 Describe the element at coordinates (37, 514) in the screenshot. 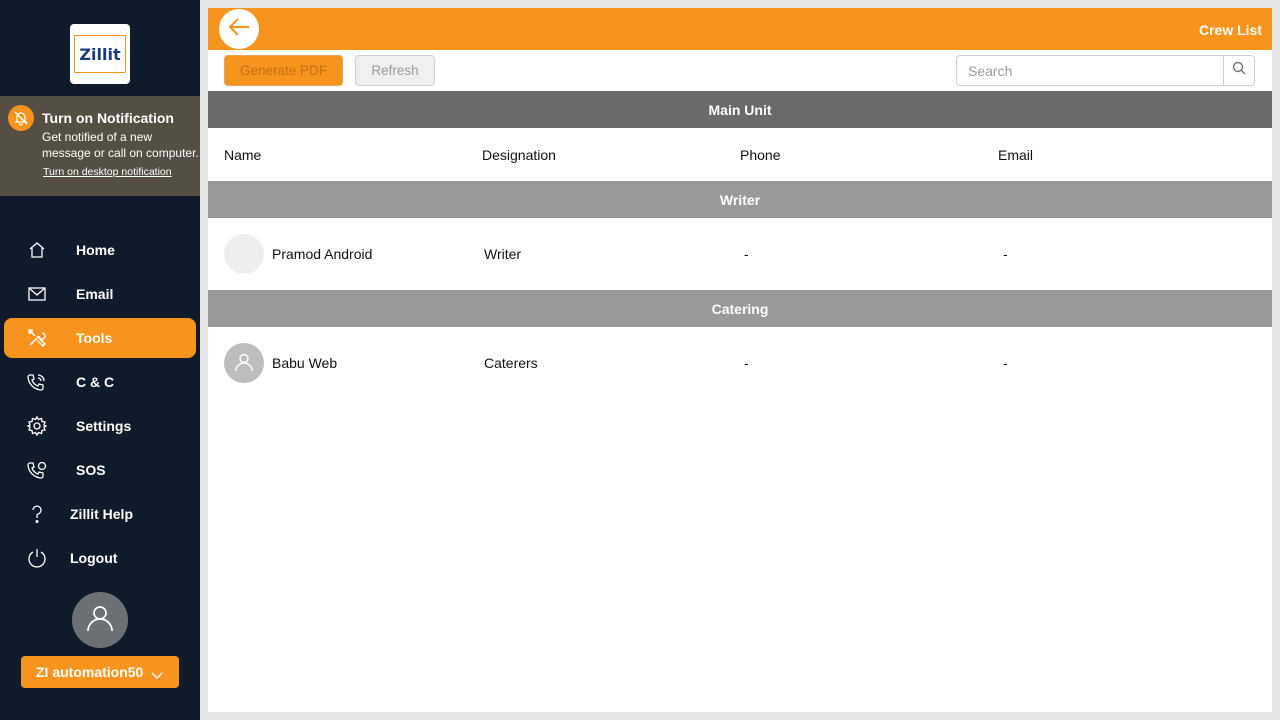

I see `question-icon` at that location.